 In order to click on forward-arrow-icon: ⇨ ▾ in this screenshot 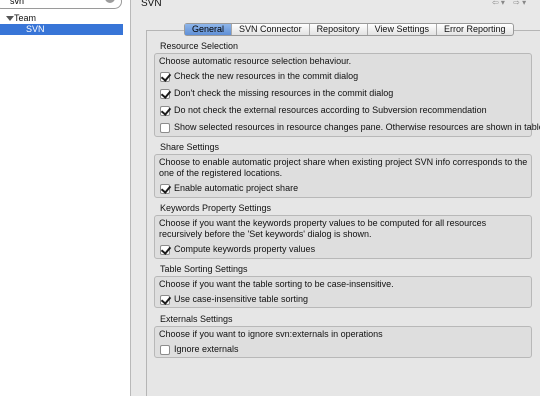, I will do `click(519, 3)`.